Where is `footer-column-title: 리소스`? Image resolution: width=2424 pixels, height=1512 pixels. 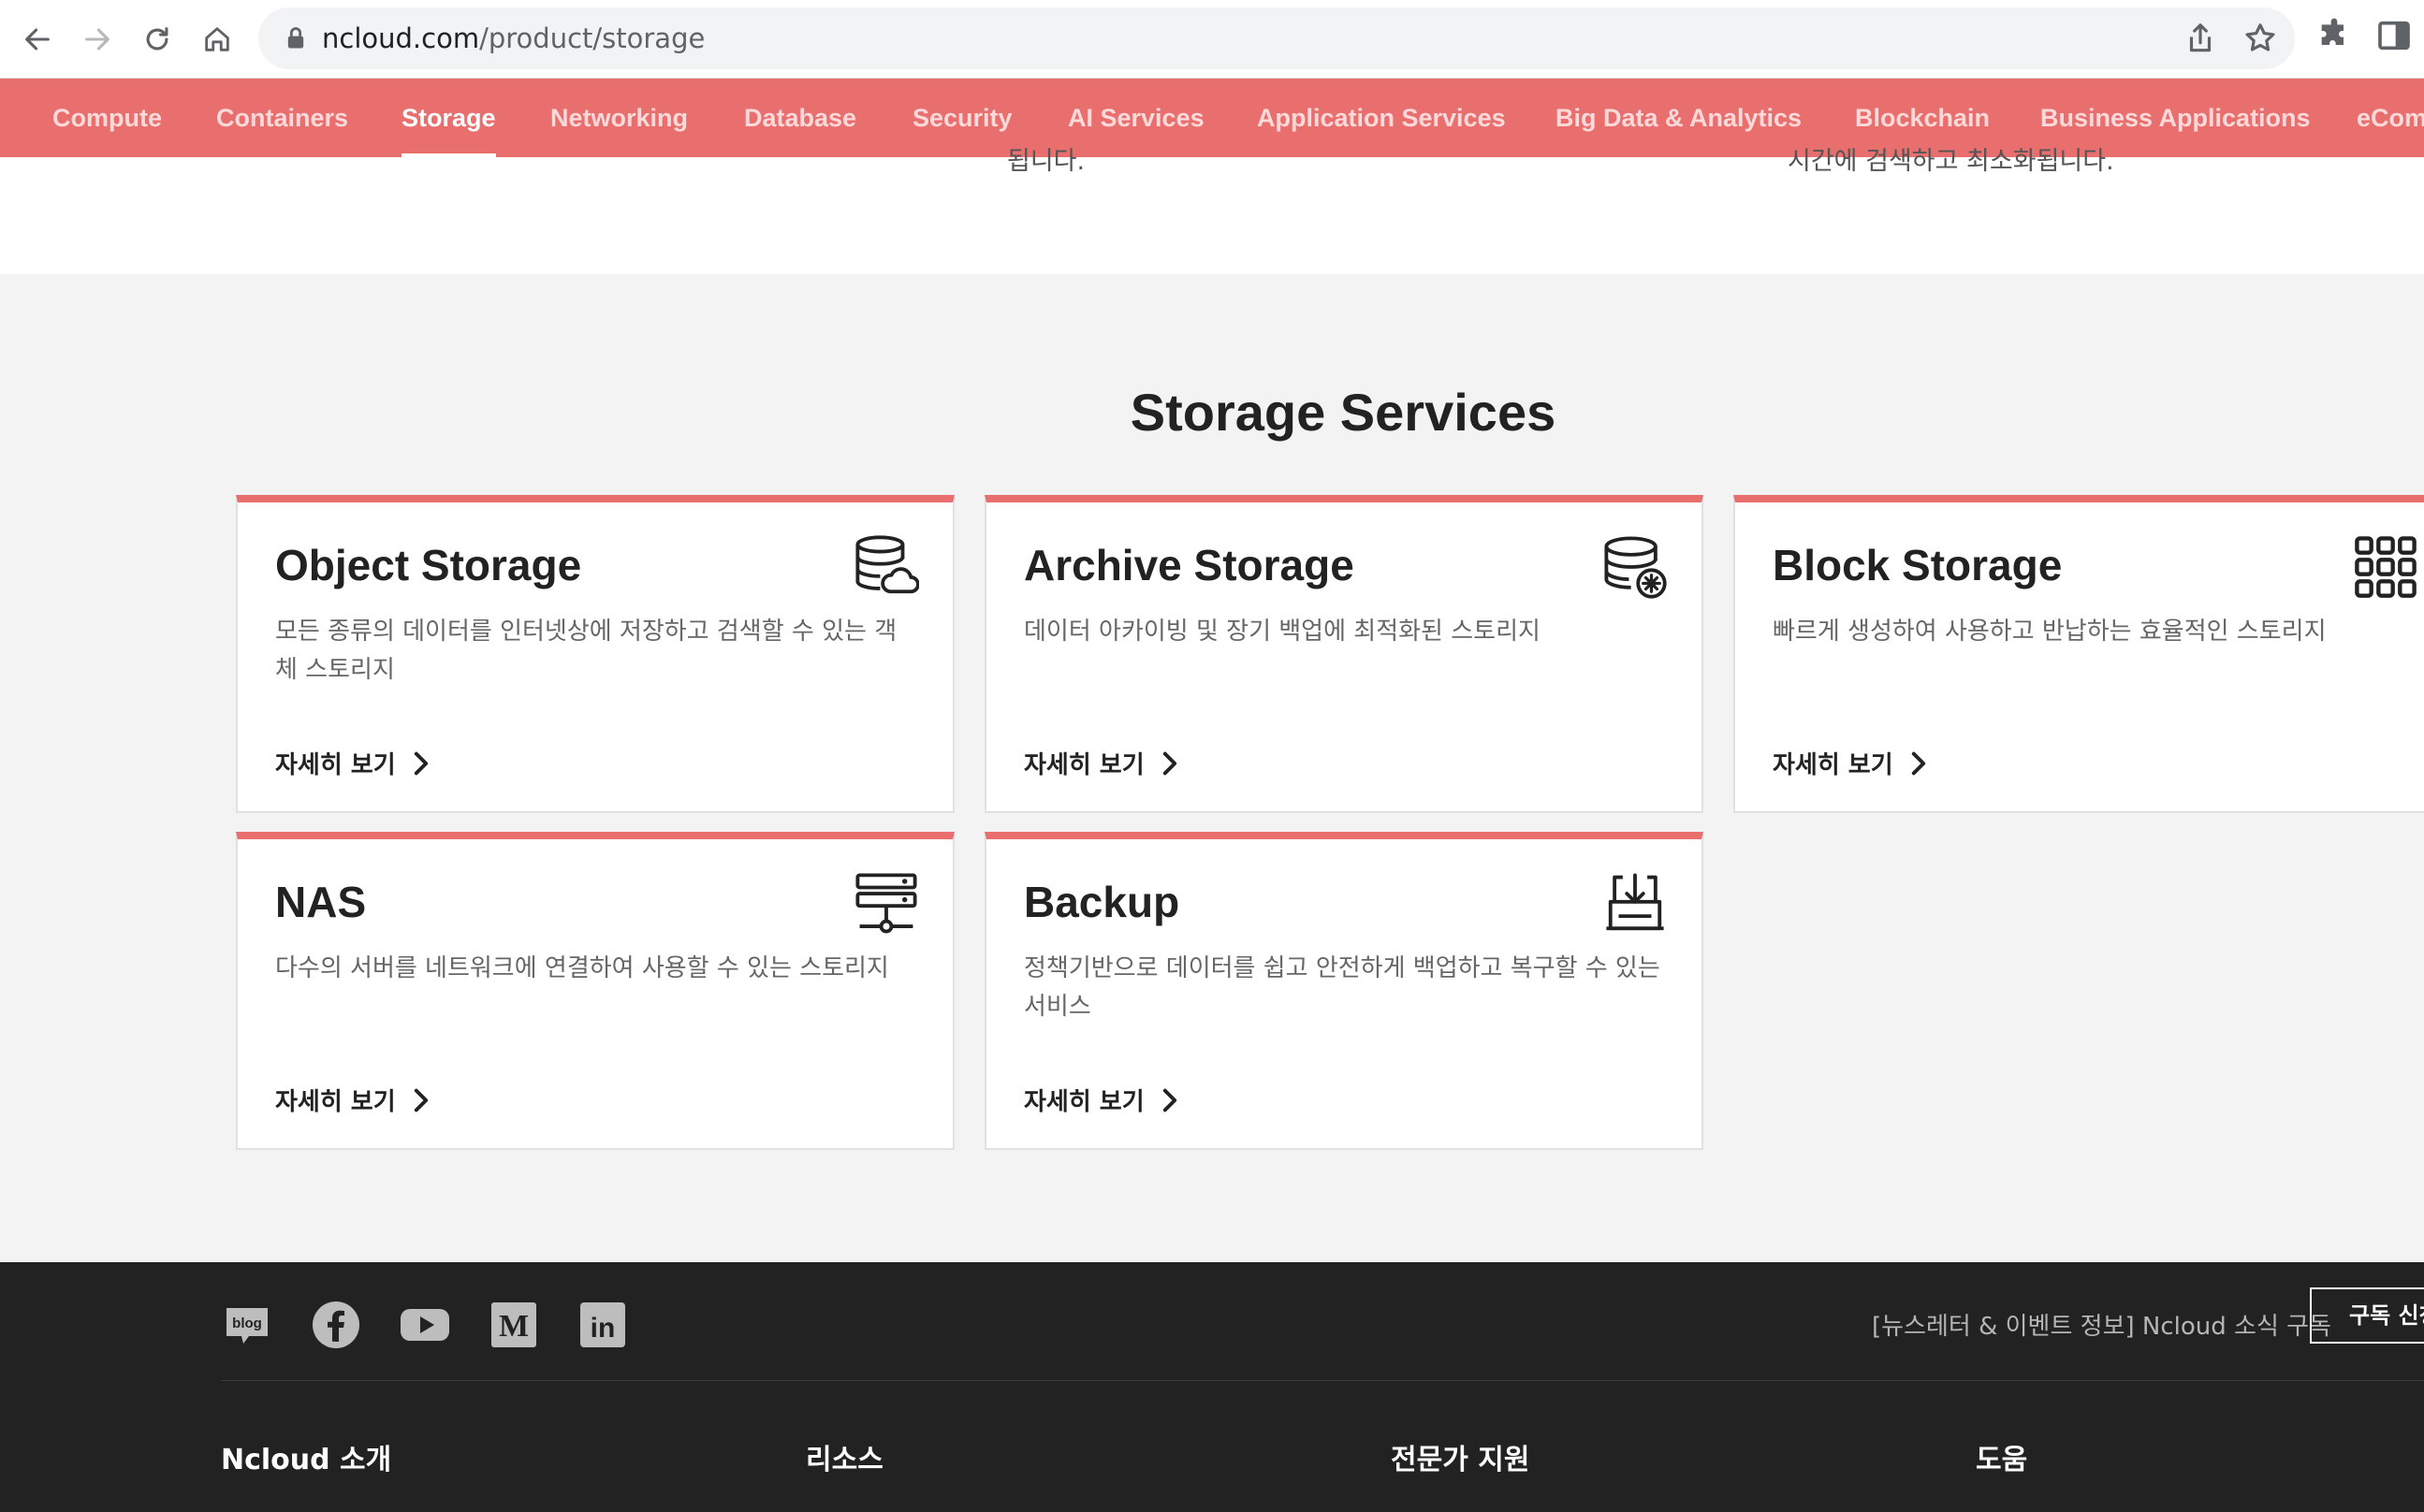
footer-column-title: 리소스 is located at coordinates (844, 1460).